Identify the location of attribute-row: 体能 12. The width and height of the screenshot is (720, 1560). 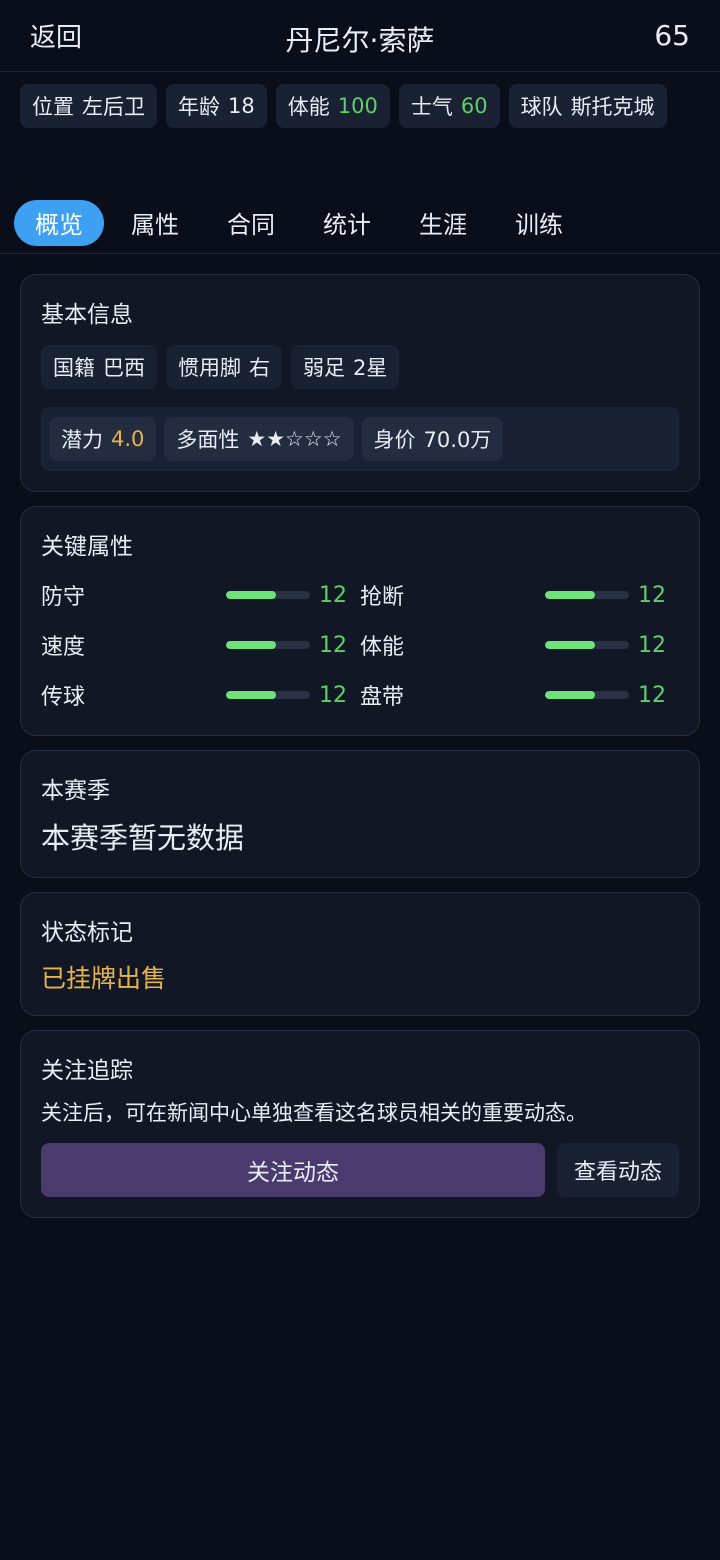
(519, 646).